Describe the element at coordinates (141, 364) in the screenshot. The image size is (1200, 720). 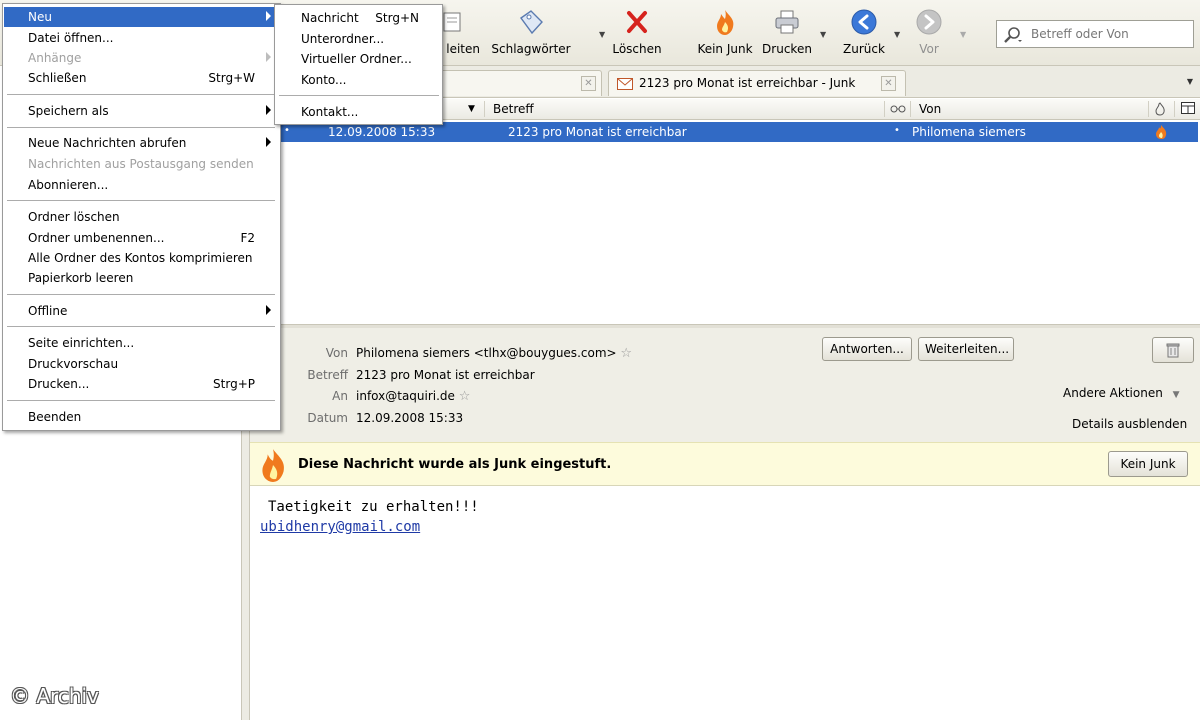
I see `menu-item-print-preview: Druckvorschau` at that location.